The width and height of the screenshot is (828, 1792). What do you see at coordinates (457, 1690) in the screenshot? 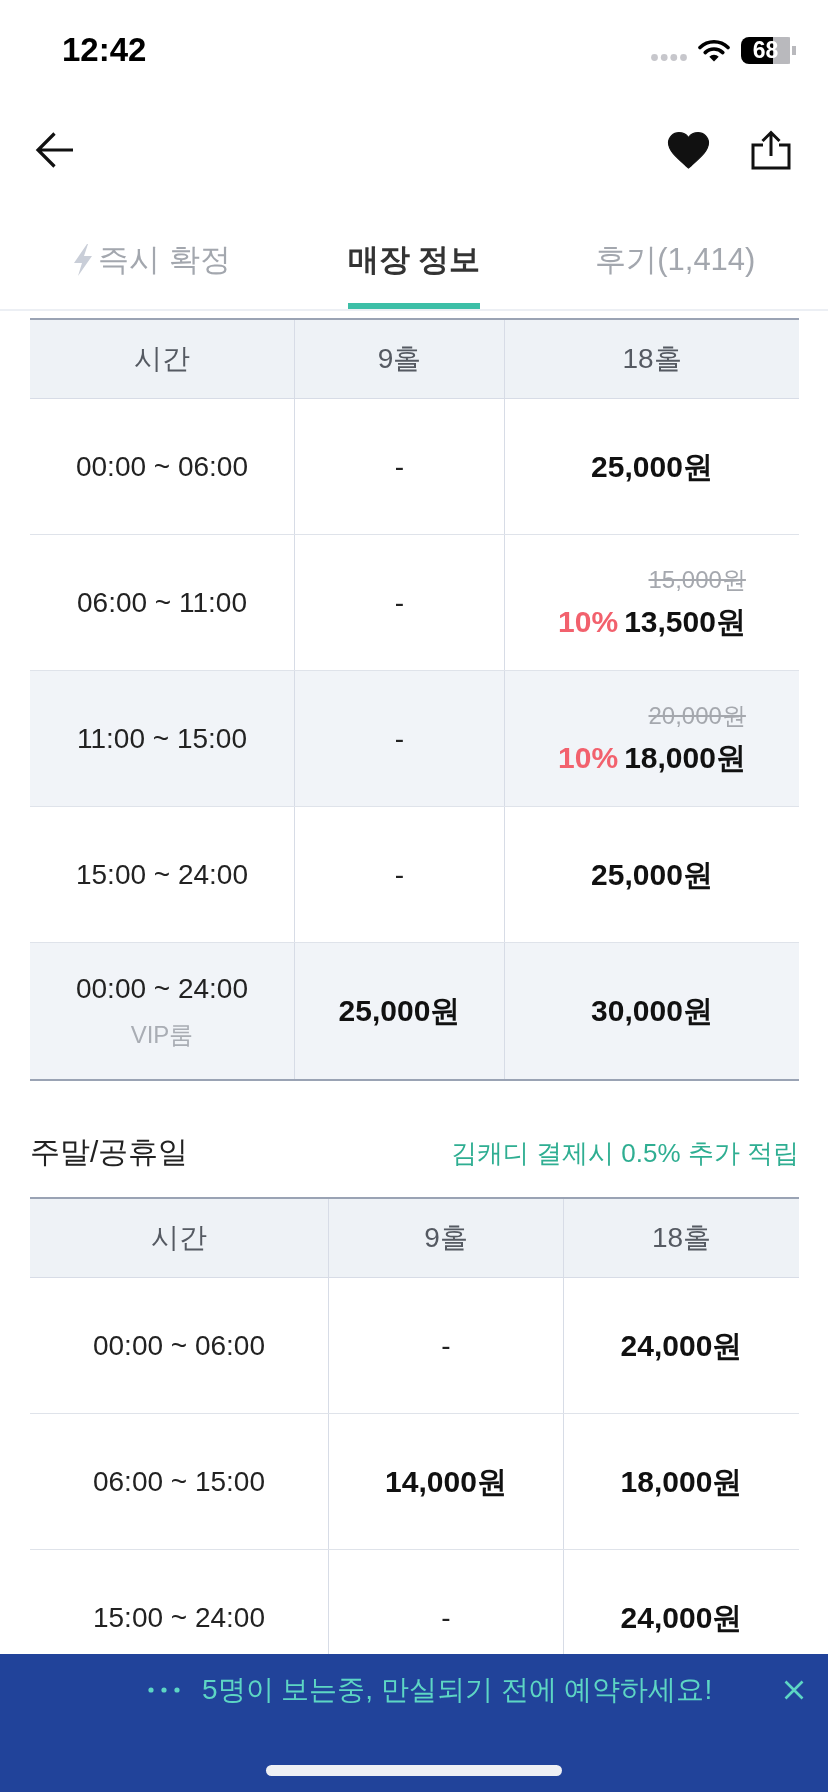
I see `banner-message: 5명이 보는중, 만실되기 전에 예약하세요!` at bounding box center [457, 1690].